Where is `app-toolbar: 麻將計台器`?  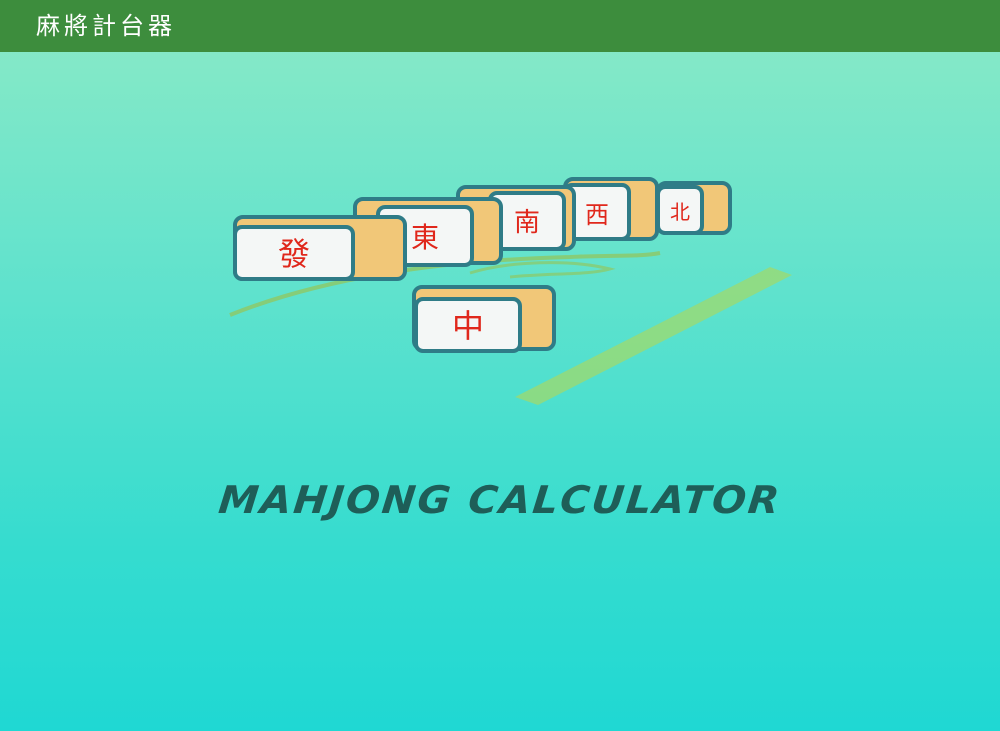 app-toolbar: 麻將計台器 is located at coordinates (500, 26).